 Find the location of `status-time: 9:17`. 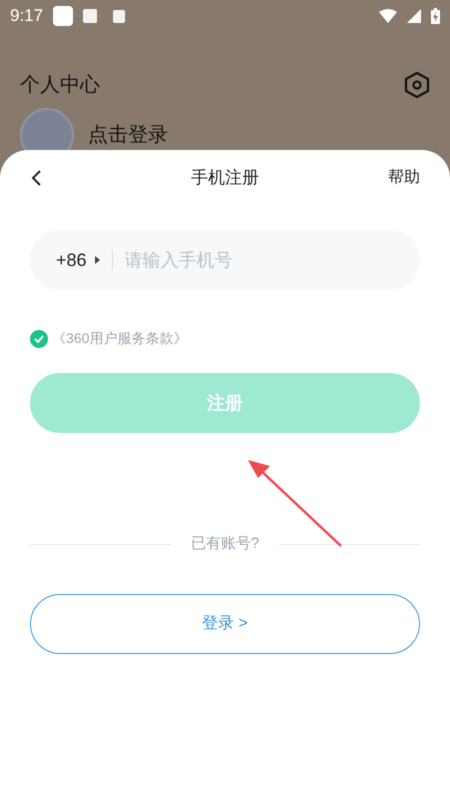

status-time: 9:17 is located at coordinates (27, 16).